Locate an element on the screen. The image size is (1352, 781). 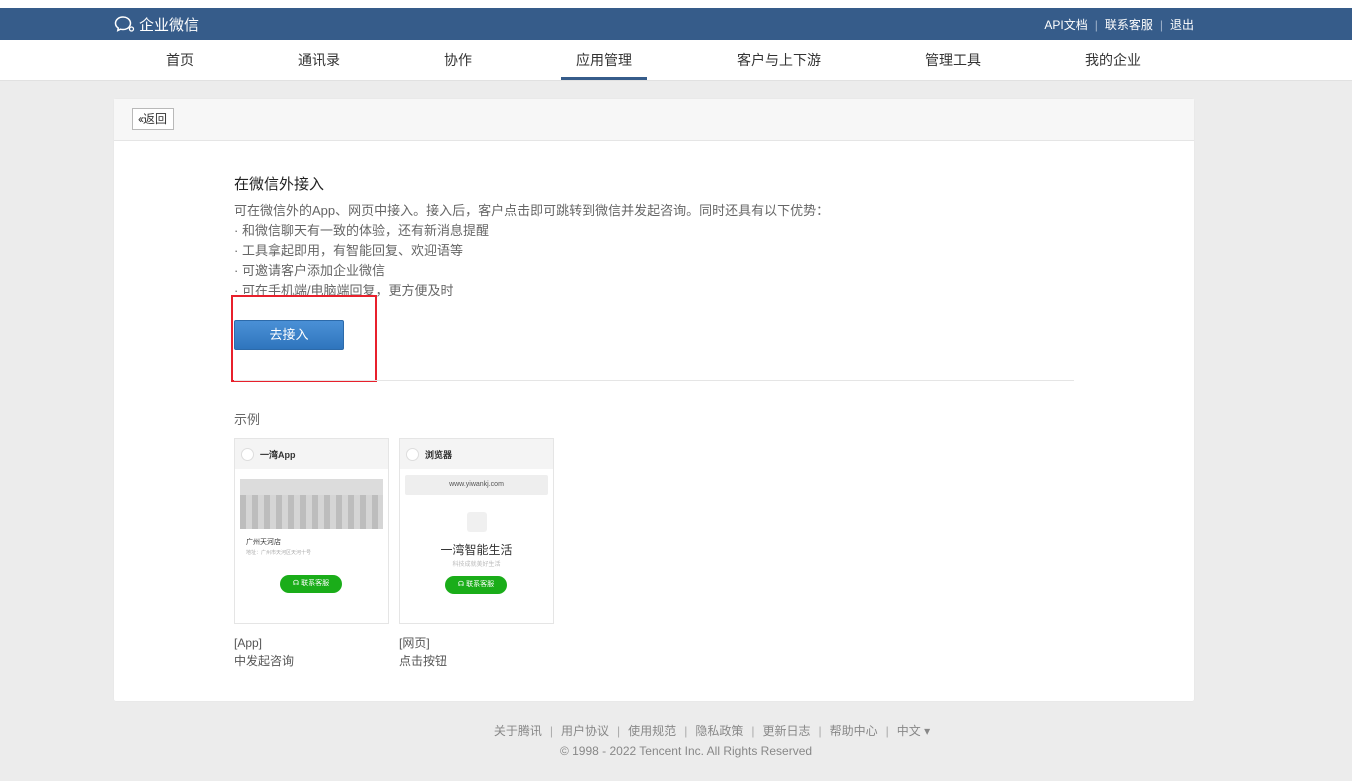
caption-line: [App] is located at coordinates (248, 643).